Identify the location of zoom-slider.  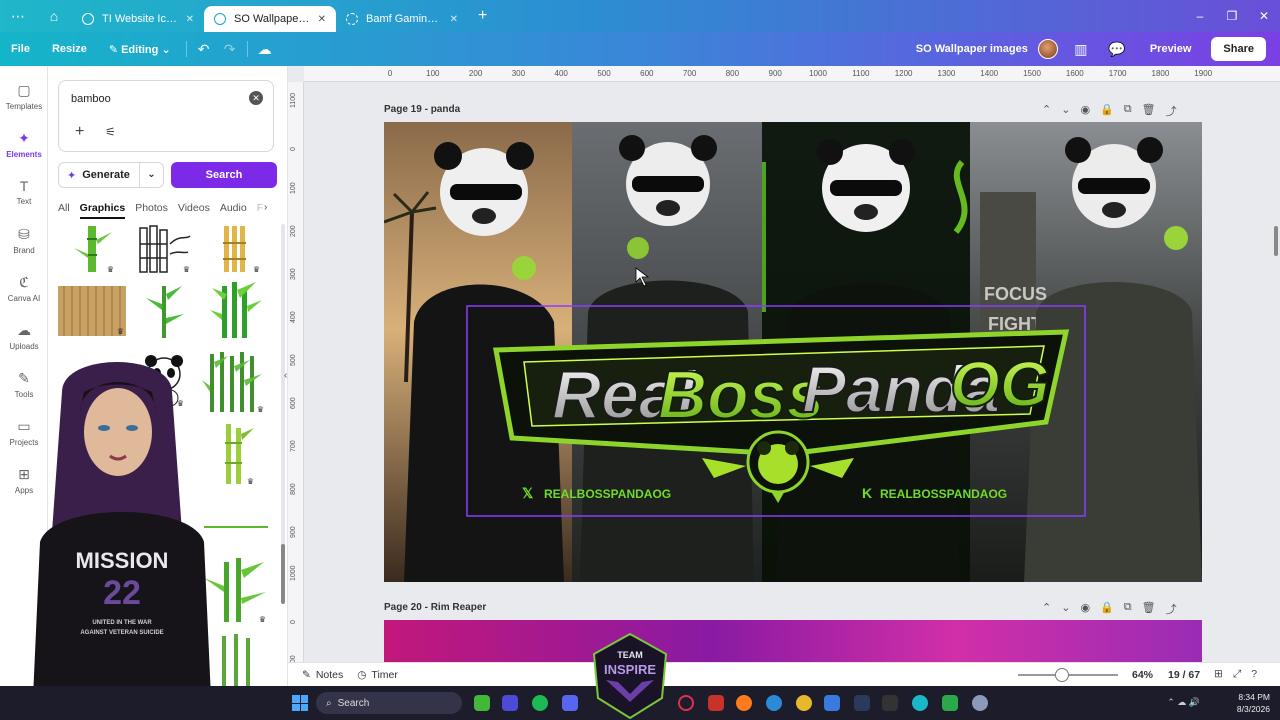
(1068, 675).